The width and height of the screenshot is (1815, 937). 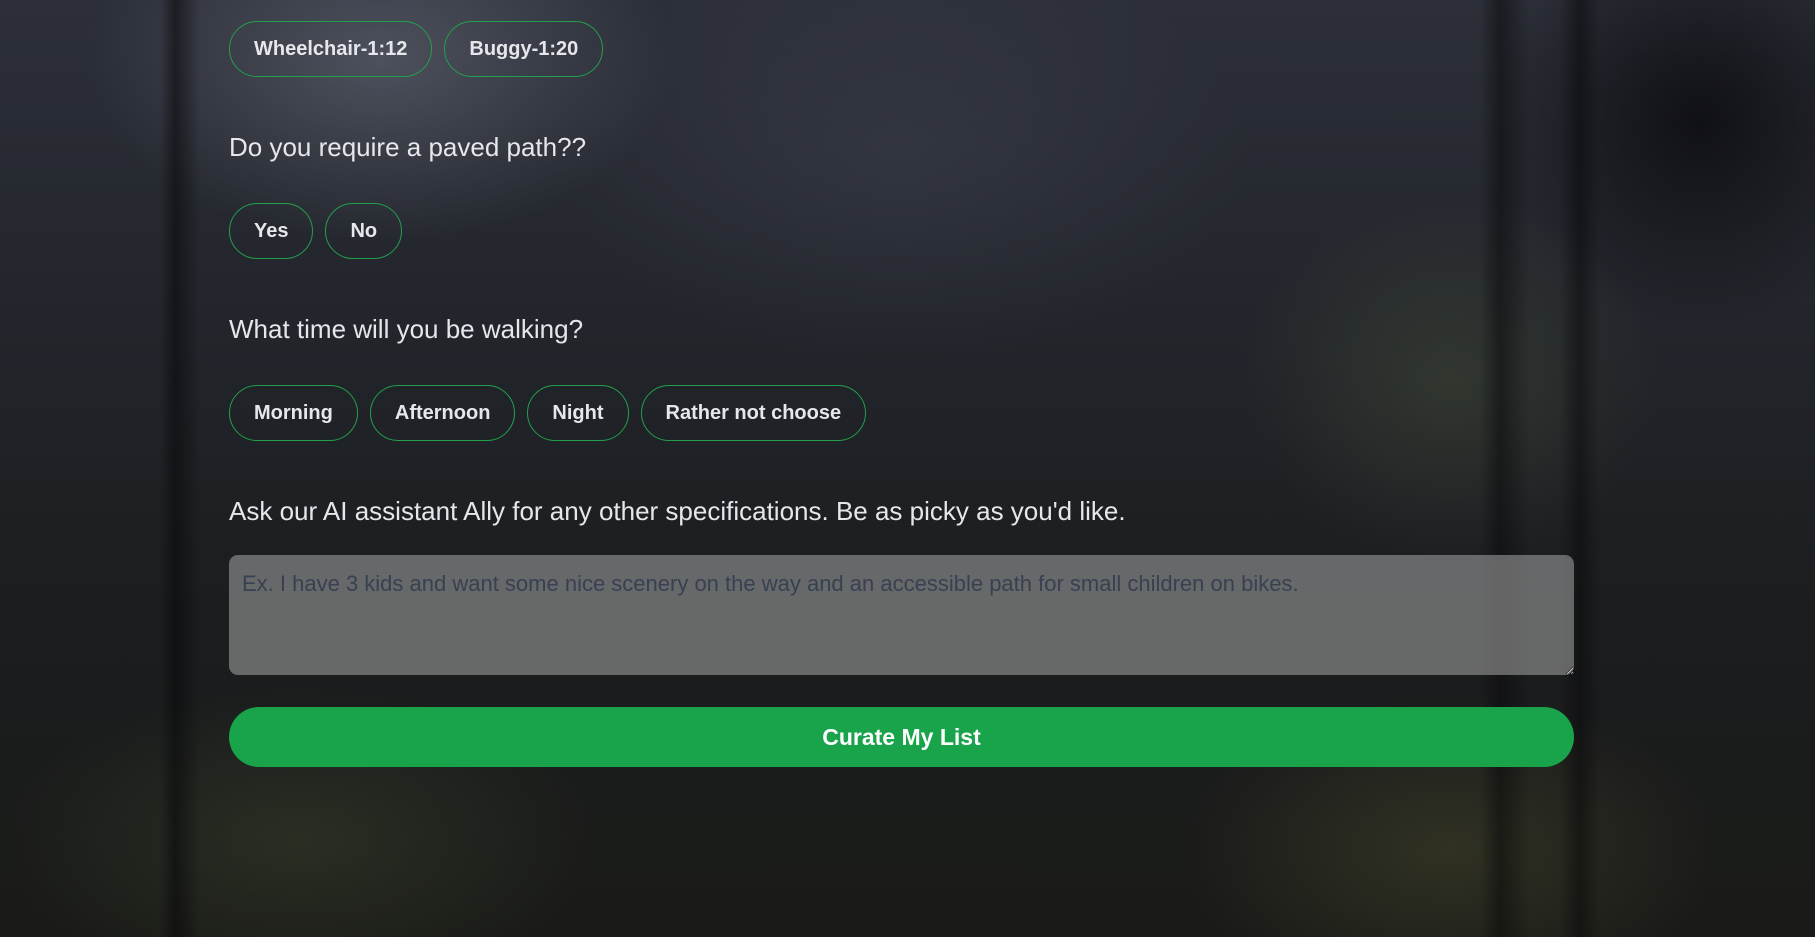 I want to click on option-buggy: Buggy-1:20, so click(x=524, y=49).